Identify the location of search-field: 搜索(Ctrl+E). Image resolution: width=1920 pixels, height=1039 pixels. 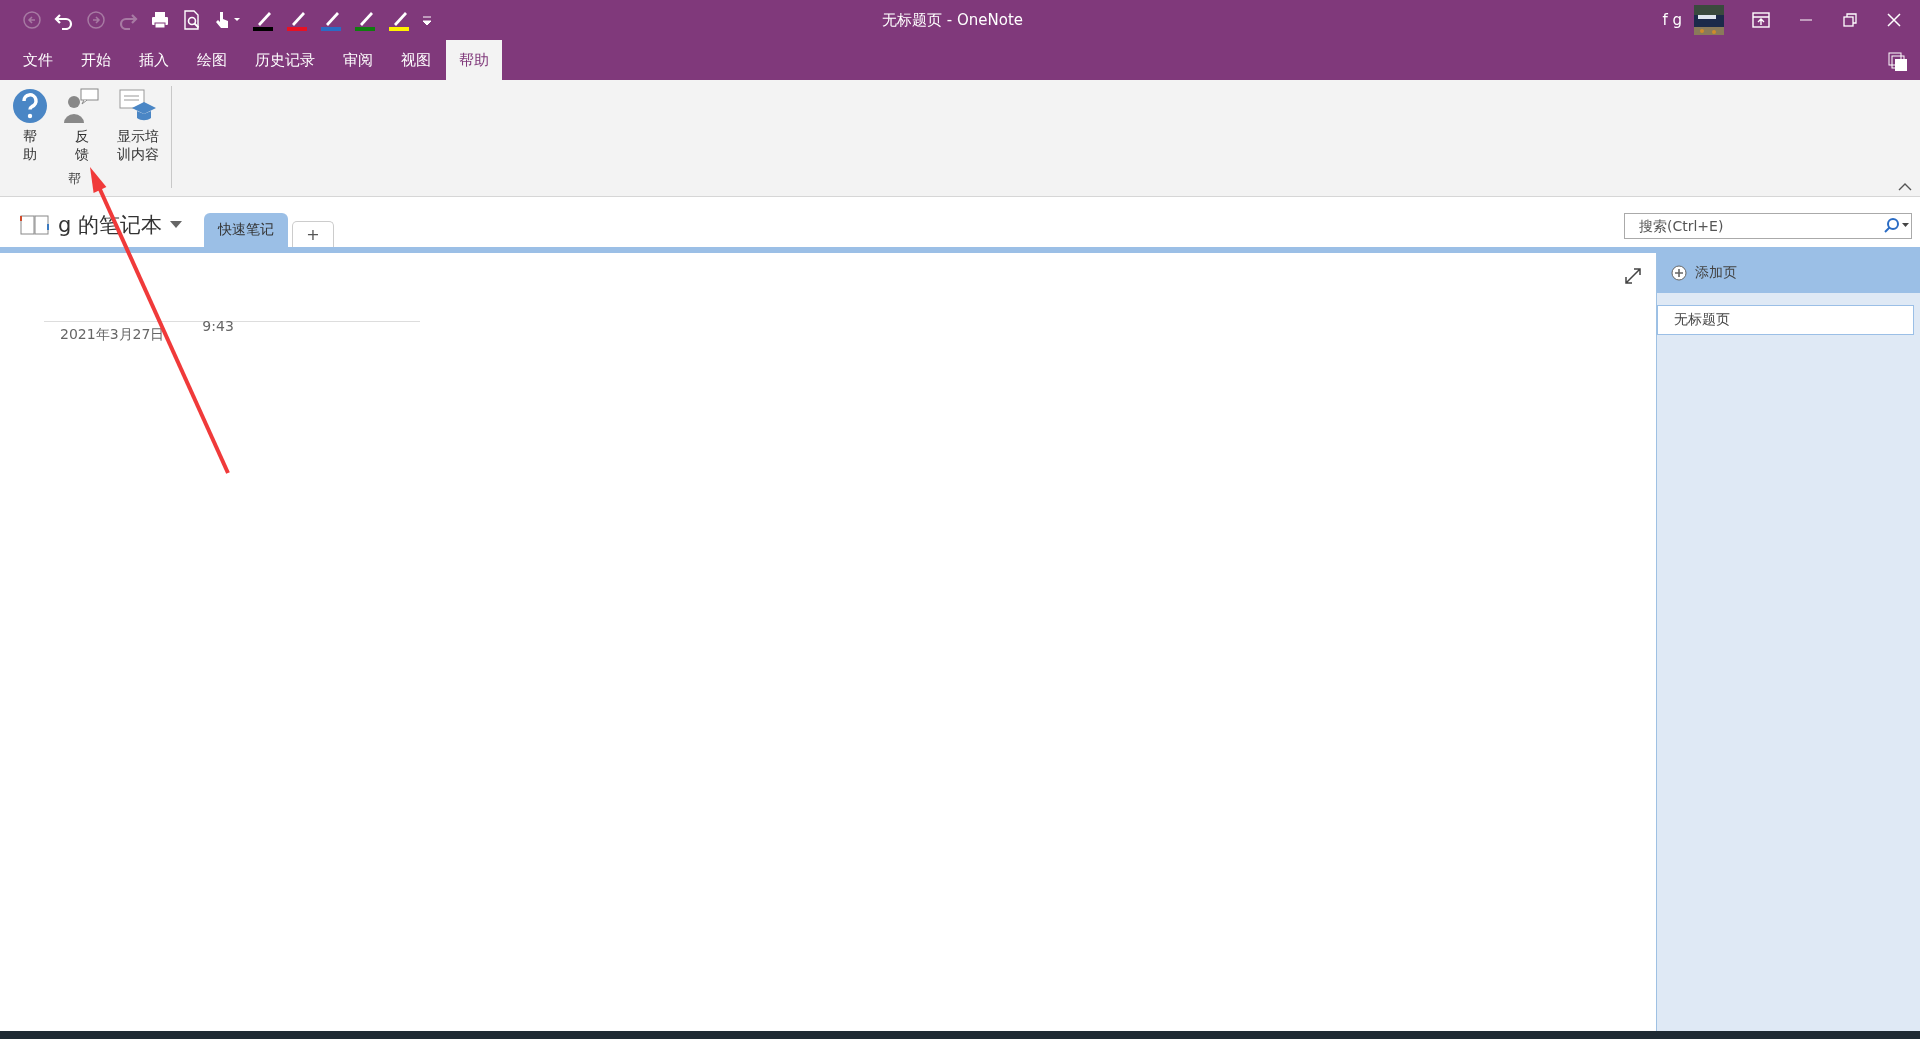
(1768, 226).